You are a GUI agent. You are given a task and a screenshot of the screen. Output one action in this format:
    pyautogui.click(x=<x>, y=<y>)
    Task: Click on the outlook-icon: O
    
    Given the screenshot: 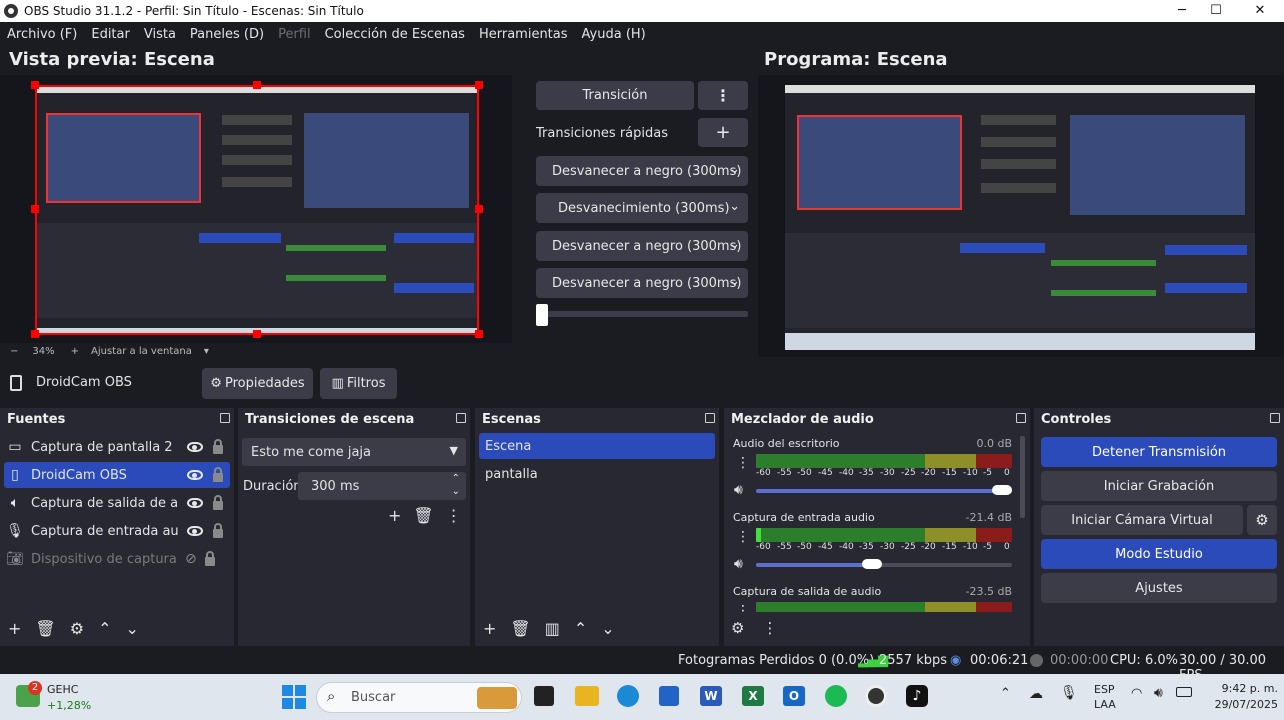 What is the action you would take?
    pyautogui.click(x=794, y=696)
    